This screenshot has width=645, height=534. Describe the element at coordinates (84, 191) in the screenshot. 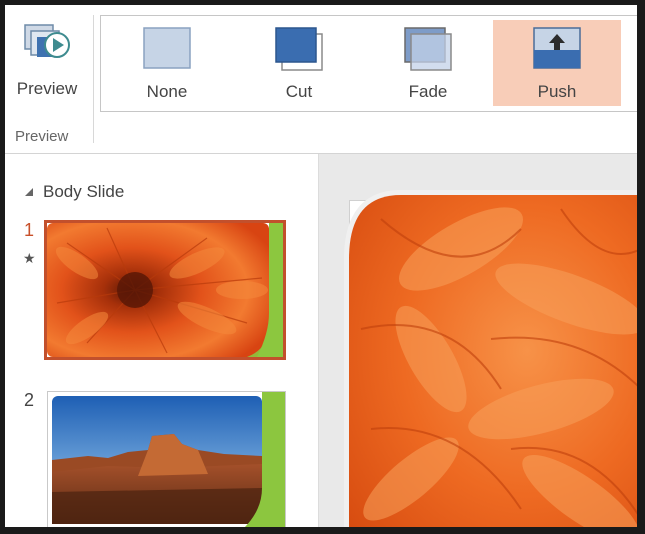

I see `section-title: Body Slide` at that location.